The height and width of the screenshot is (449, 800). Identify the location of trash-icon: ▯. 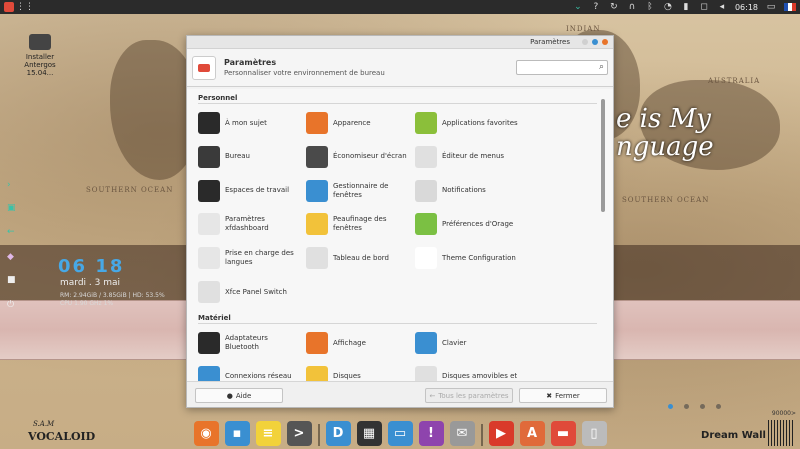
(594, 433).